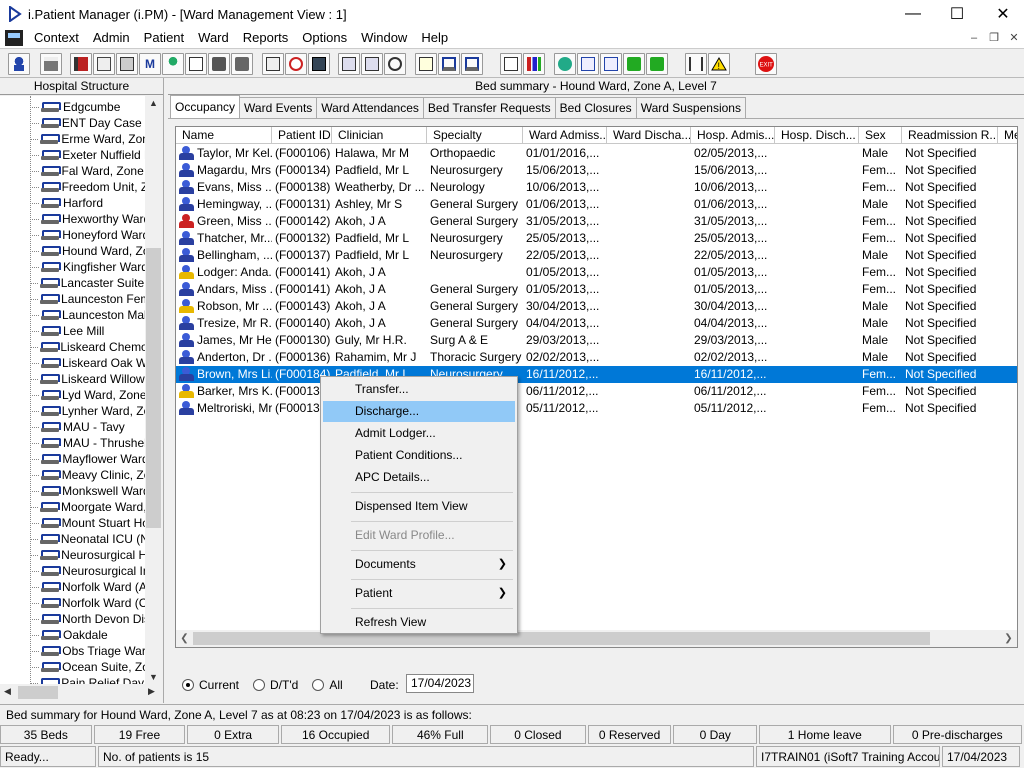 Image resolution: width=1024 pixels, height=768 pixels. Describe the element at coordinates (475, 135) in the screenshot. I see `col-specialty: Specialty` at that location.